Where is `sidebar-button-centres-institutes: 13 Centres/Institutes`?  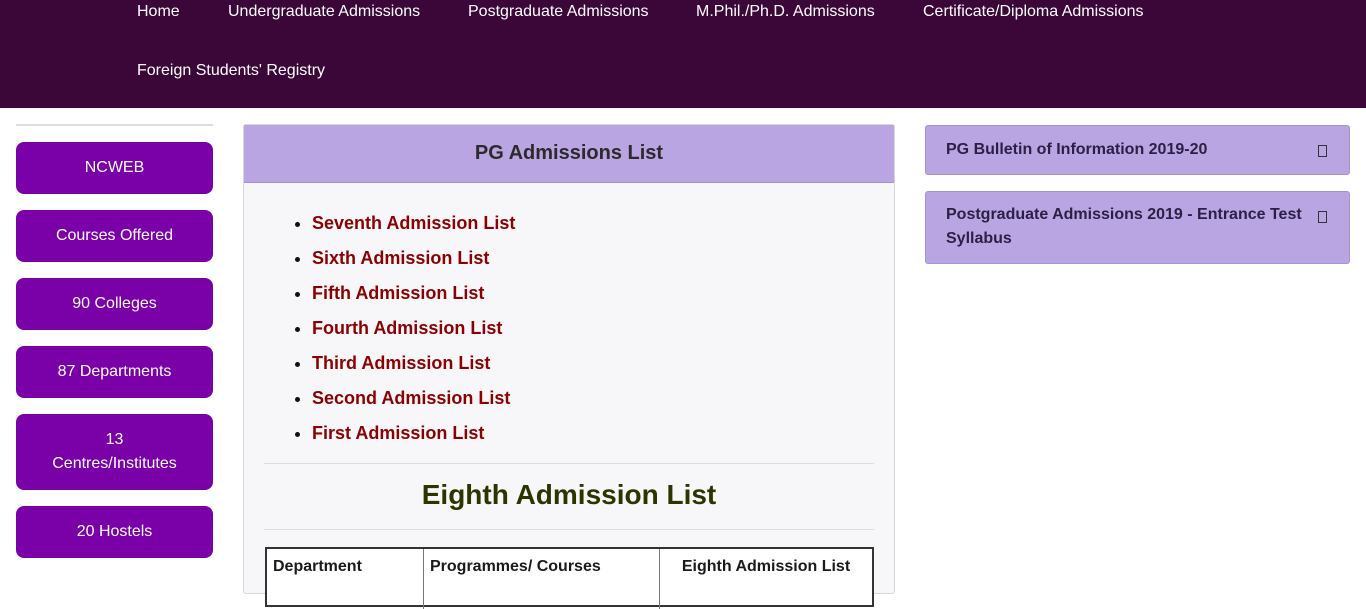
sidebar-button-centres-institutes: 13 Centres/Institutes is located at coordinates (114, 452).